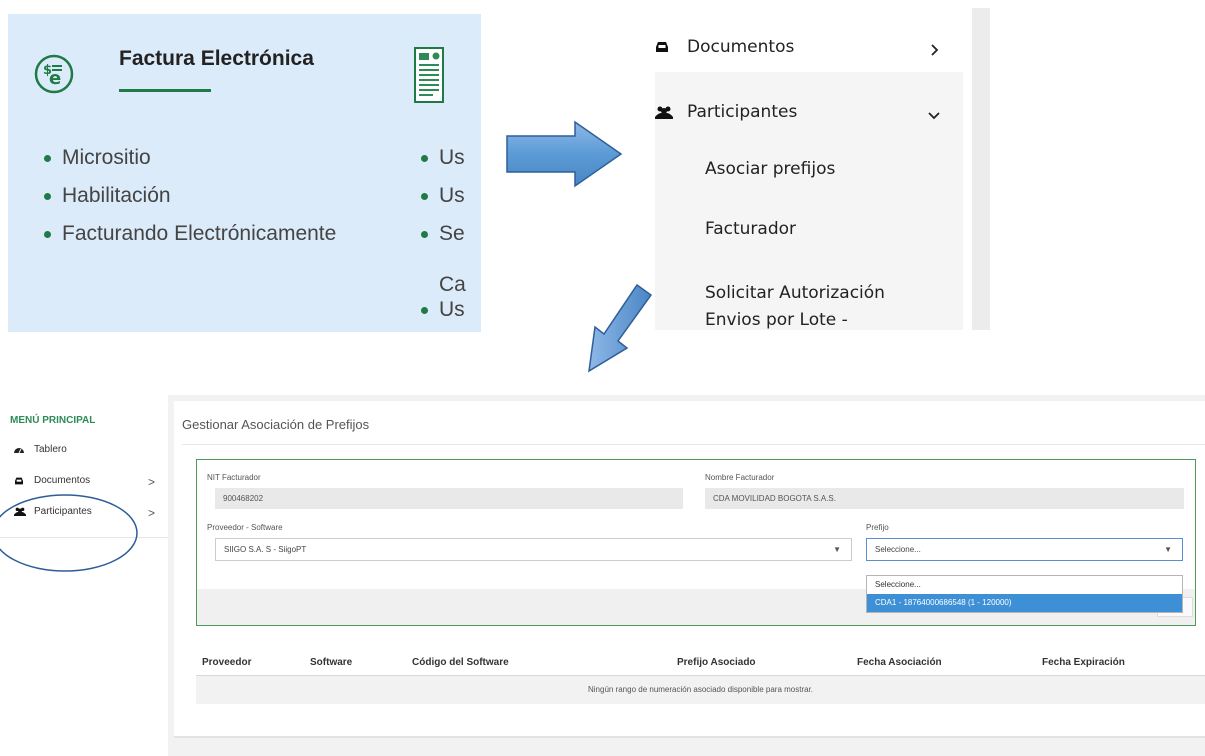 This screenshot has height=756, width=1205. Describe the element at coordinates (981, 169) in the screenshot. I see `scrollbar` at that location.